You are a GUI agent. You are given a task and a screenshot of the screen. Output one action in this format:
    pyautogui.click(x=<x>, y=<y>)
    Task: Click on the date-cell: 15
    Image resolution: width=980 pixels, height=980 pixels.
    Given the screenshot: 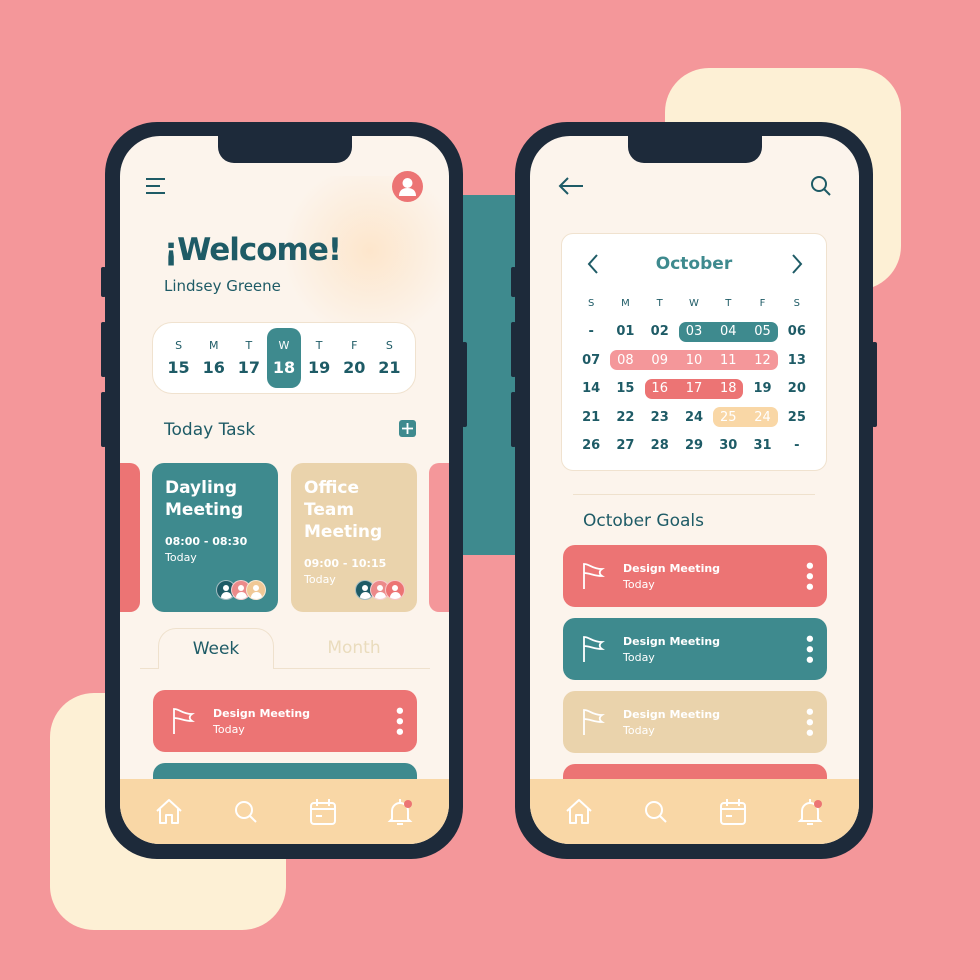 What is the action you would take?
    pyautogui.click(x=625, y=388)
    